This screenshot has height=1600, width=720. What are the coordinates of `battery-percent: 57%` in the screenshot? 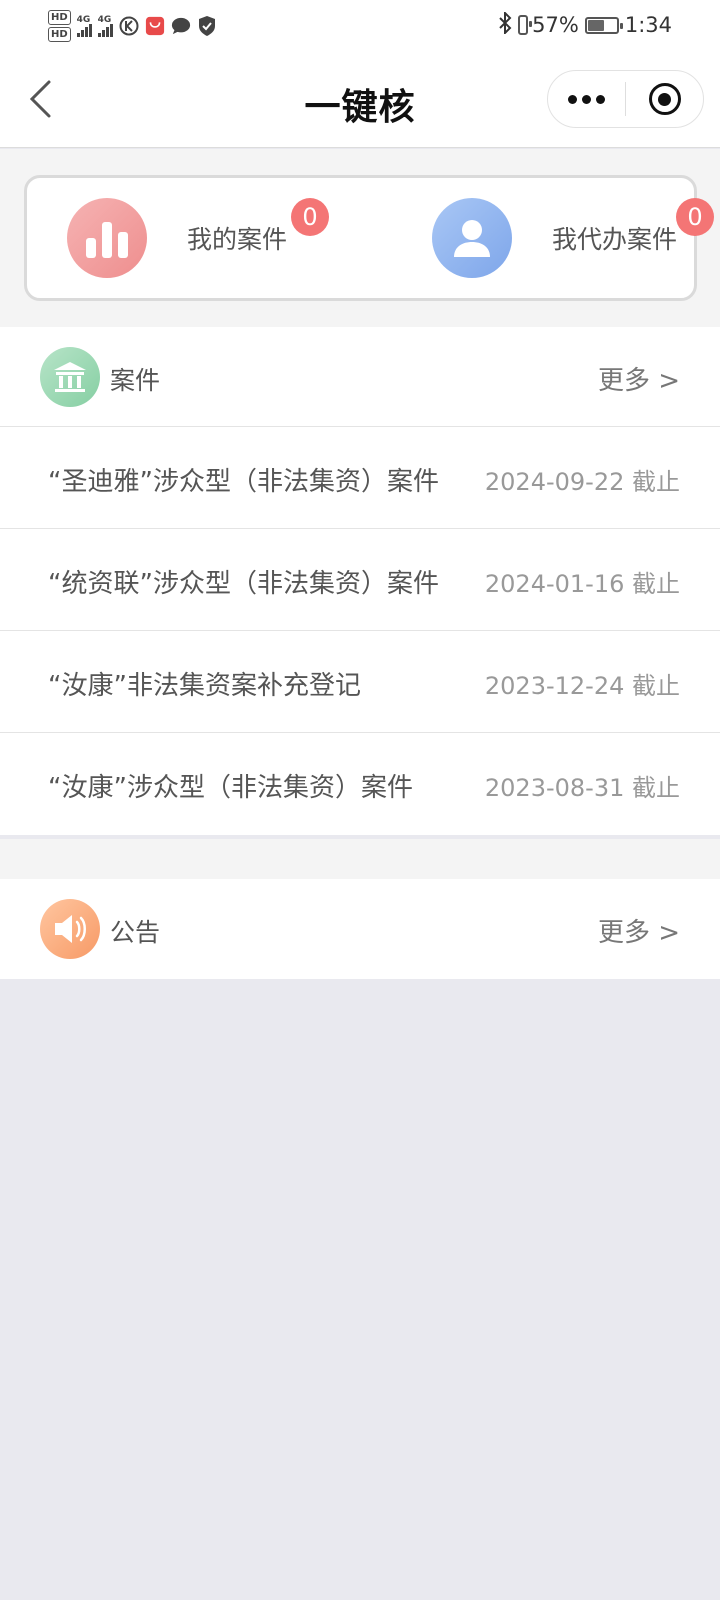 It's located at (555, 25).